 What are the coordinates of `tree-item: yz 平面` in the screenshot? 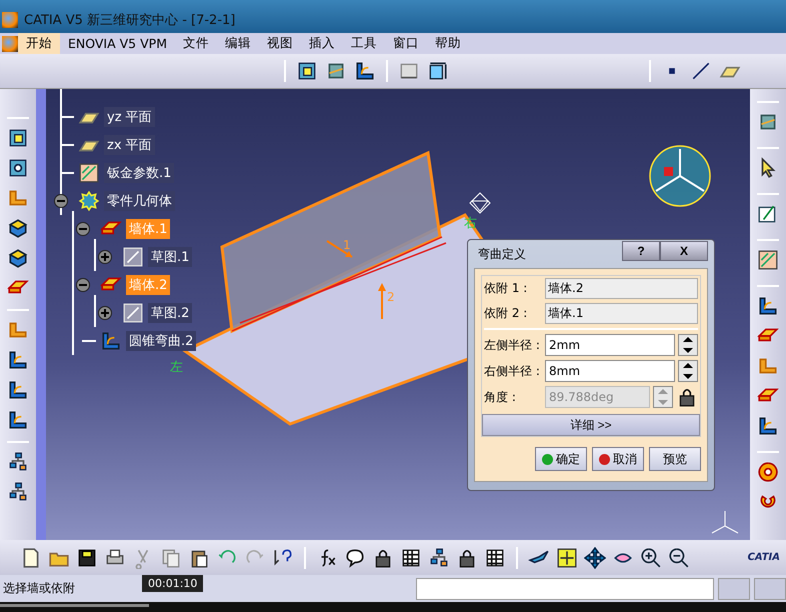 It's located at (129, 117).